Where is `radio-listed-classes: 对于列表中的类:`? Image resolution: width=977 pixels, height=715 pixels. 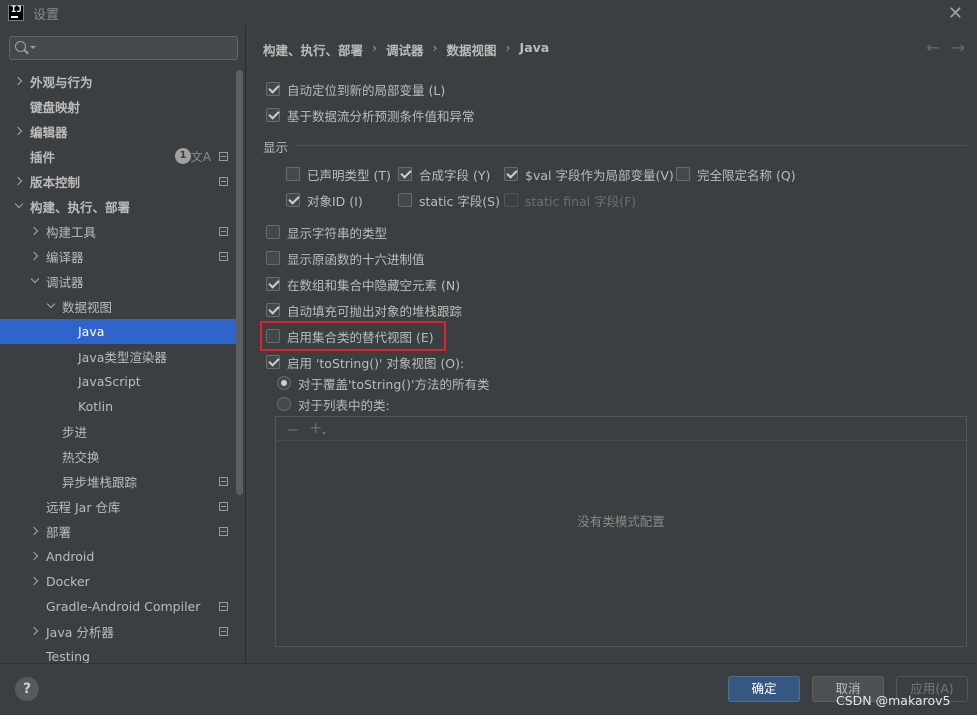 radio-listed-classes: 对于列表中的类: is located at coordinates (333, 404).